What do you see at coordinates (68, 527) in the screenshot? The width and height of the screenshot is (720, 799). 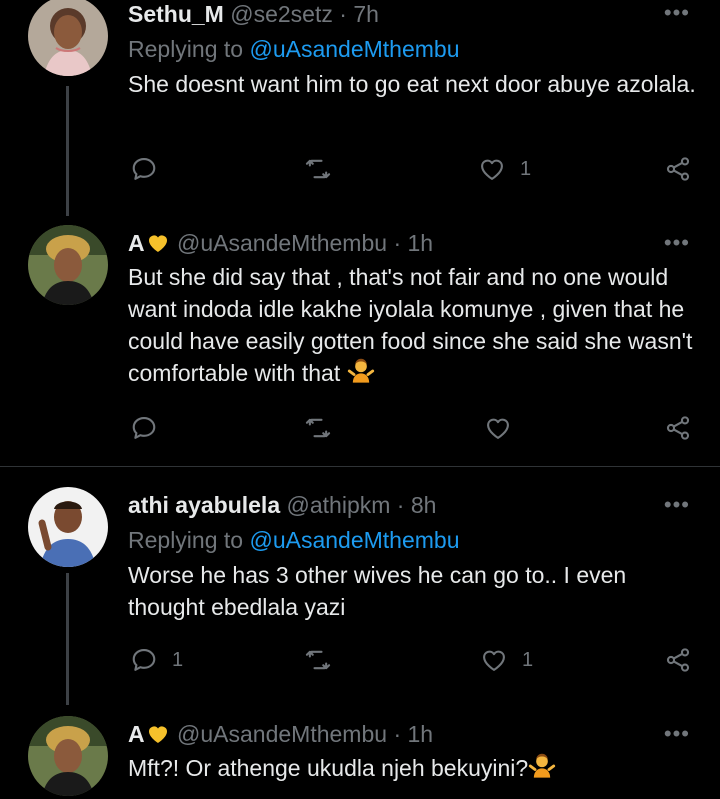 I see `avatar-athi` at bounding box center [68, 527].